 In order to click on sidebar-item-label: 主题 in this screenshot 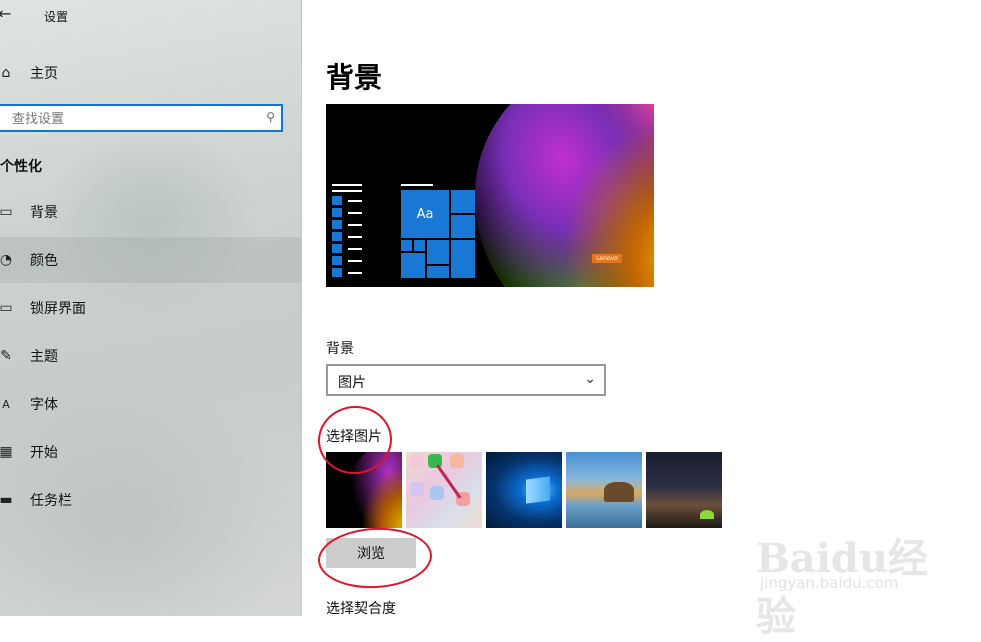, I will do `click(44, 357)`.